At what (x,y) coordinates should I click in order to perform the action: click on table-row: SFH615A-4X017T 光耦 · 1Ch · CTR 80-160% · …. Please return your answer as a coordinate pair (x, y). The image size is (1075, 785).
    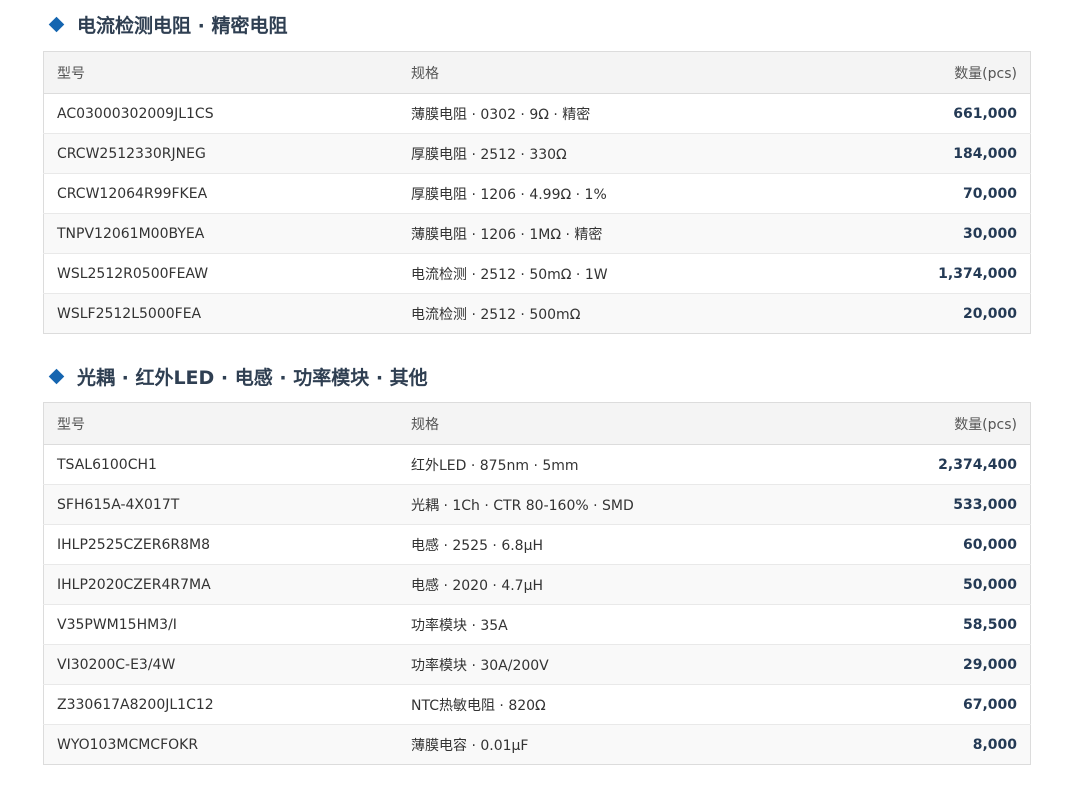
    Looking at the image, I should click on (537, 504).